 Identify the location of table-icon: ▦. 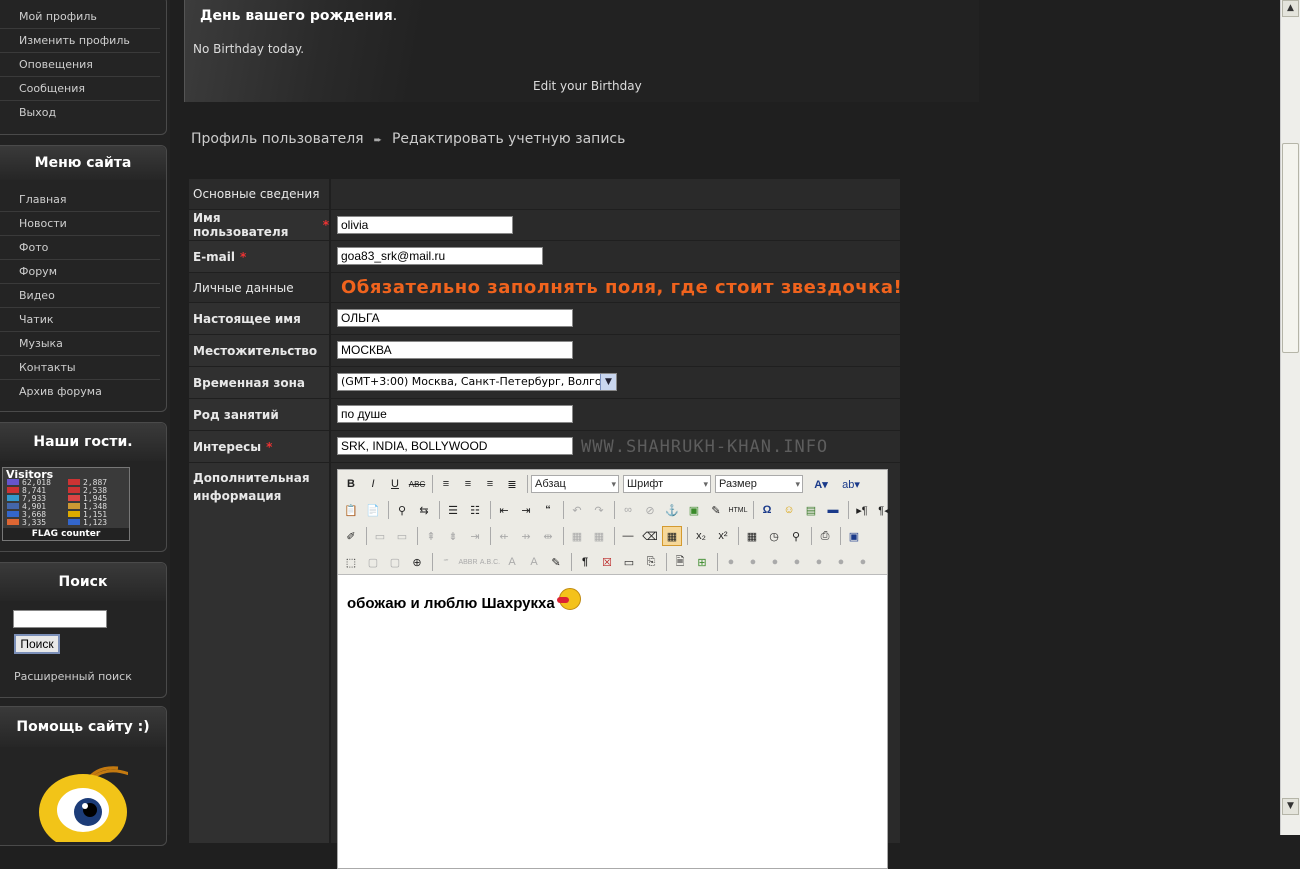
(672, 536).